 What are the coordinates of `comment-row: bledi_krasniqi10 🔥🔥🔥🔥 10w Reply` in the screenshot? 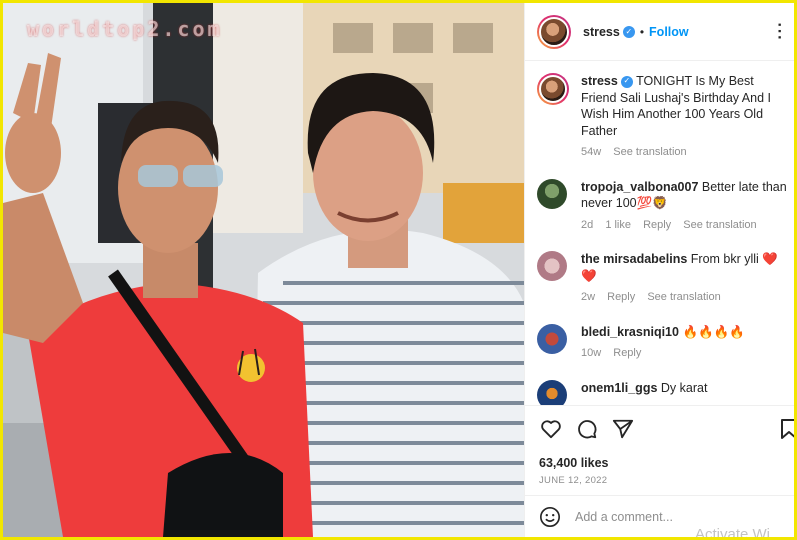 It's located at (662, 342).